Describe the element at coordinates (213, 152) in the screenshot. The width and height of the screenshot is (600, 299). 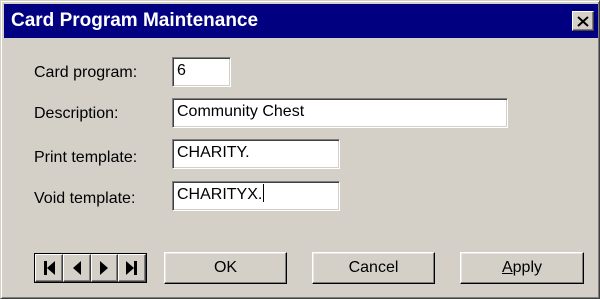
I see `print-template-value: CHARITY.` at that location.